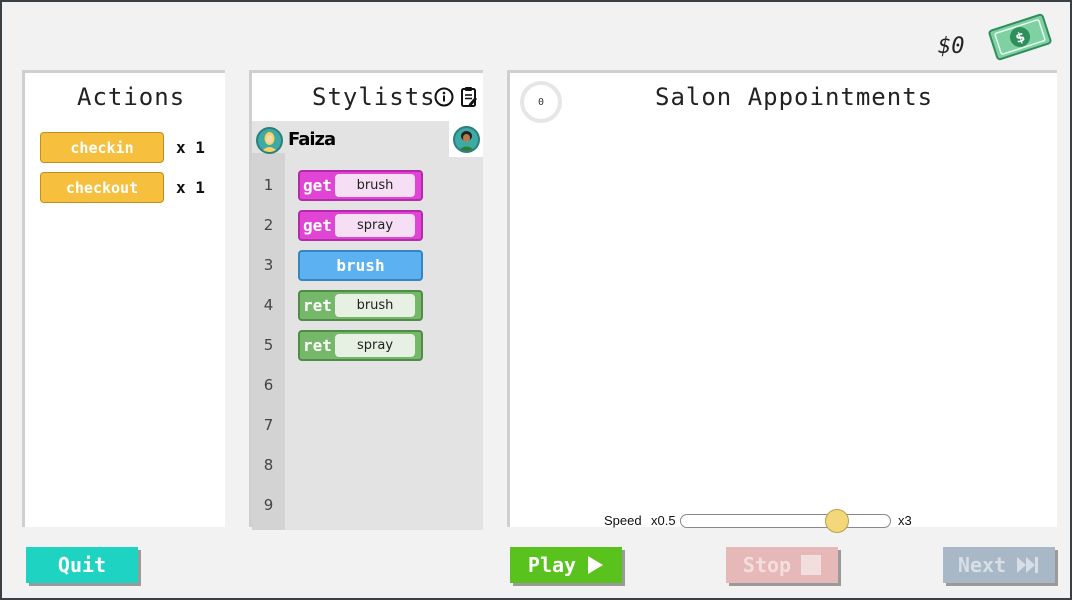 Image resolution: width=1072 pixels, height=600 pixels. I want to click on stylist-avatar, so click(269, 140).